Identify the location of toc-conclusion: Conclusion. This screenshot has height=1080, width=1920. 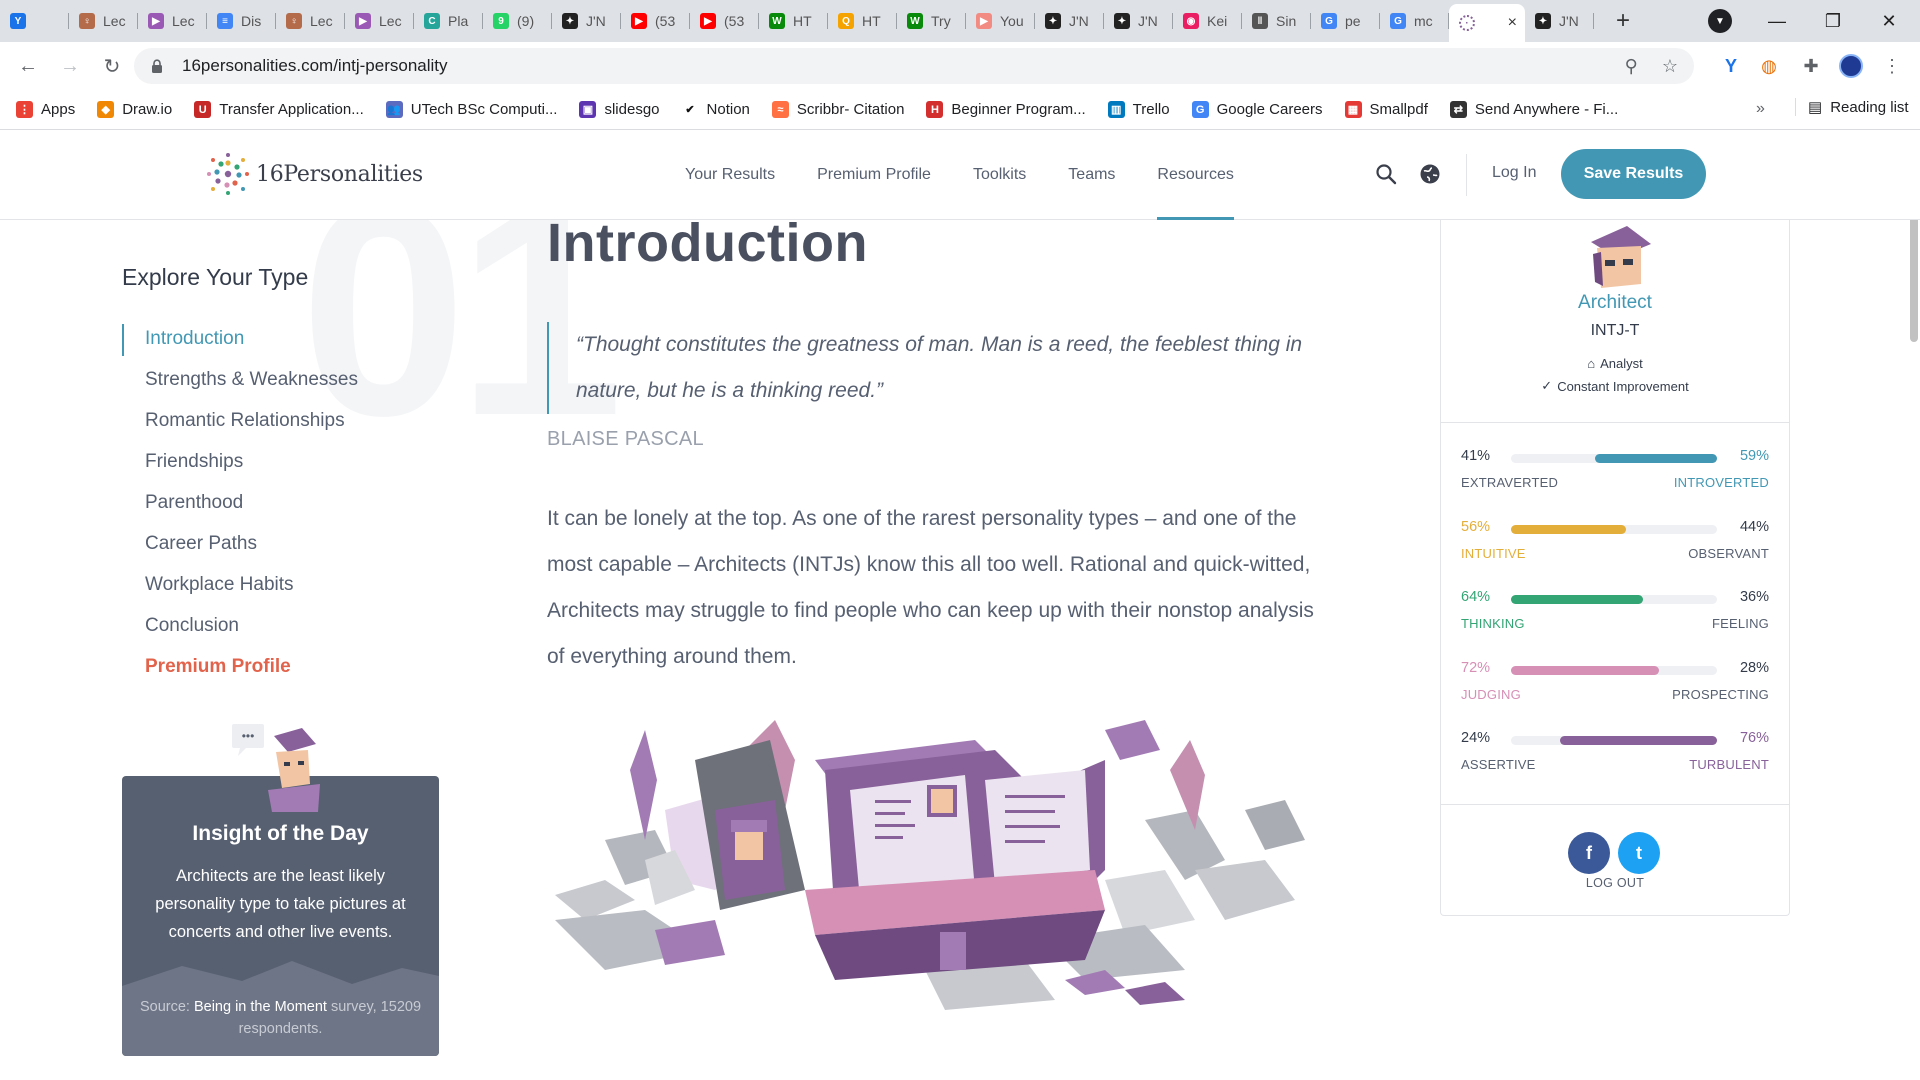
(252, 629).